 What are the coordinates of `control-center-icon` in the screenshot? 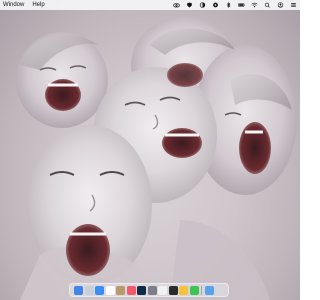 It's located at (293, 5).